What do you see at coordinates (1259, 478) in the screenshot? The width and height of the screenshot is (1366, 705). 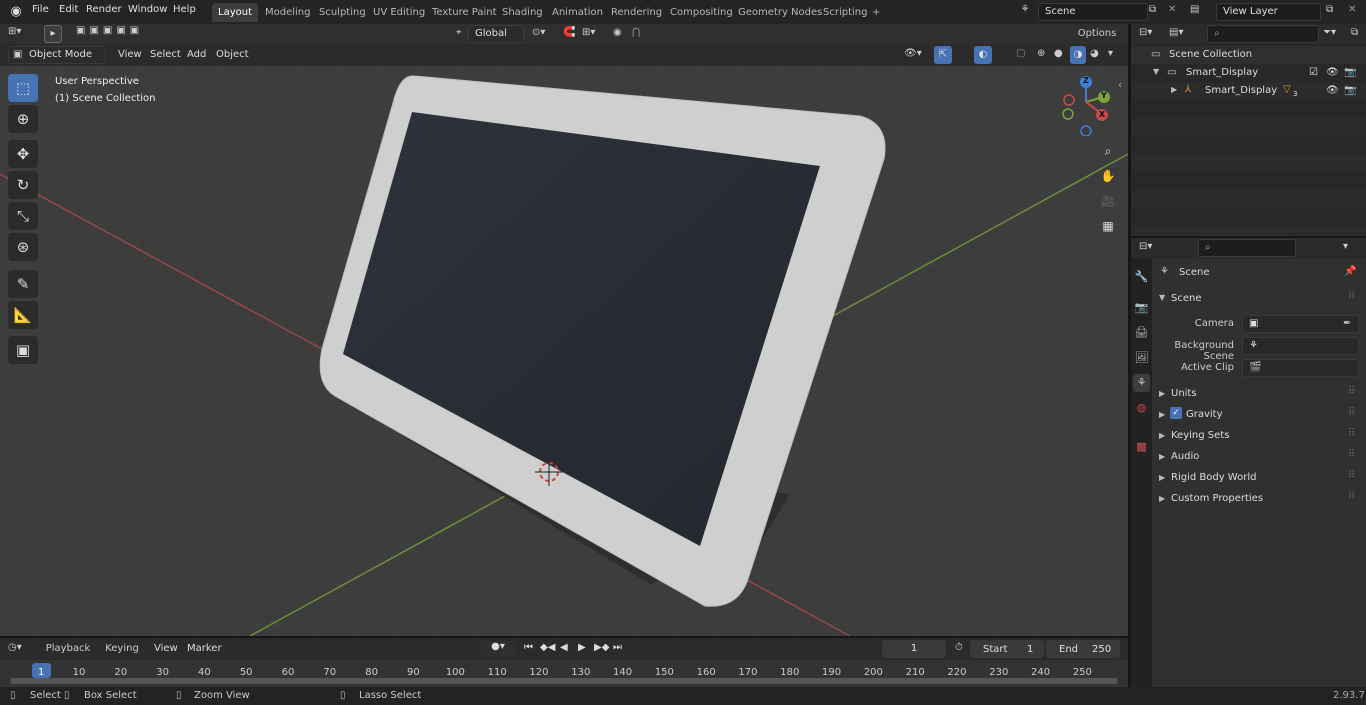 I see `panel-rigid-body-world: ▶ Rigid Body World ⠿` at bounding box center [1259, 478].